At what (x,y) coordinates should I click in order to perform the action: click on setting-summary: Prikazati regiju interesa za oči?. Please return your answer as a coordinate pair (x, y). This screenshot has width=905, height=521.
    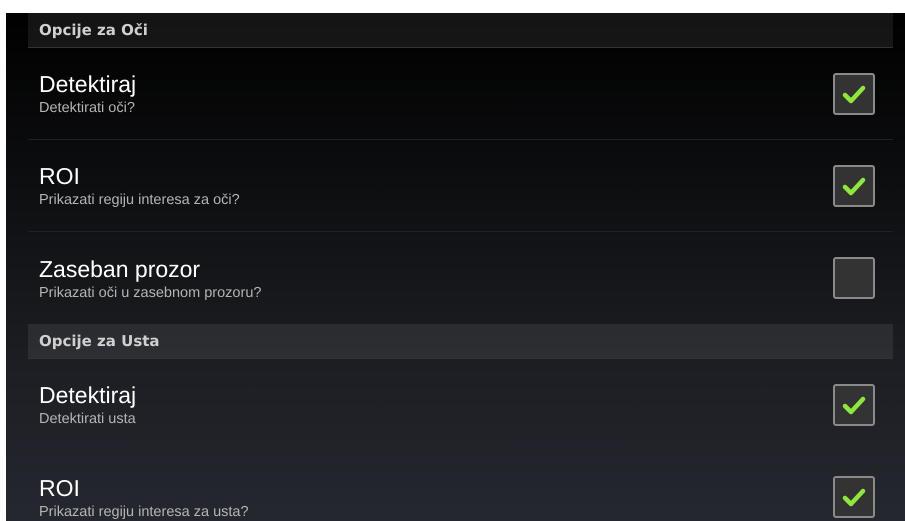
    Looking at the image, I should click on (139, 200).